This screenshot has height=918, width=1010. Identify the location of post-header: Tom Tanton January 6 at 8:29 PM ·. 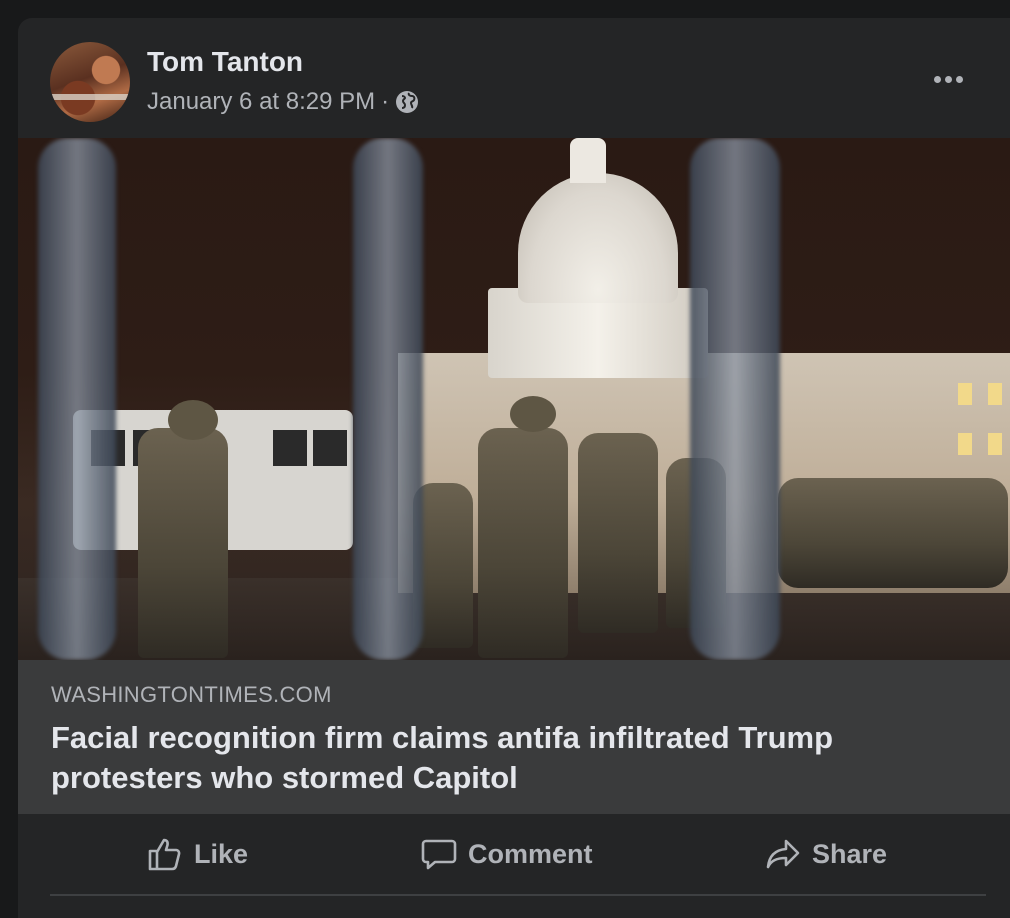
(514, 78).